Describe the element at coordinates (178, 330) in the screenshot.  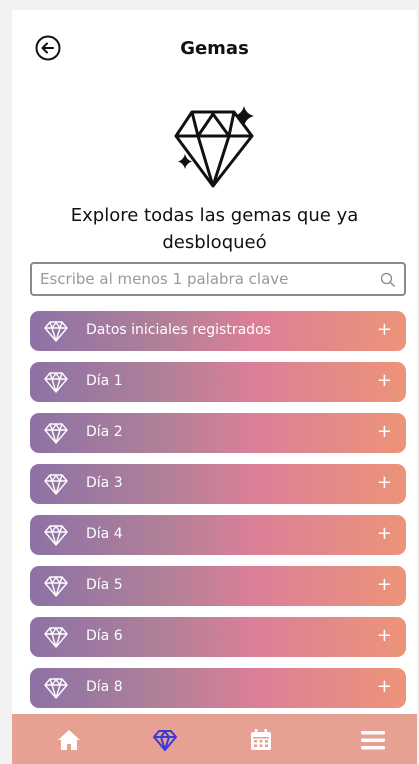
I see `gem-row-label: Datos iniciales registrados` at that location.